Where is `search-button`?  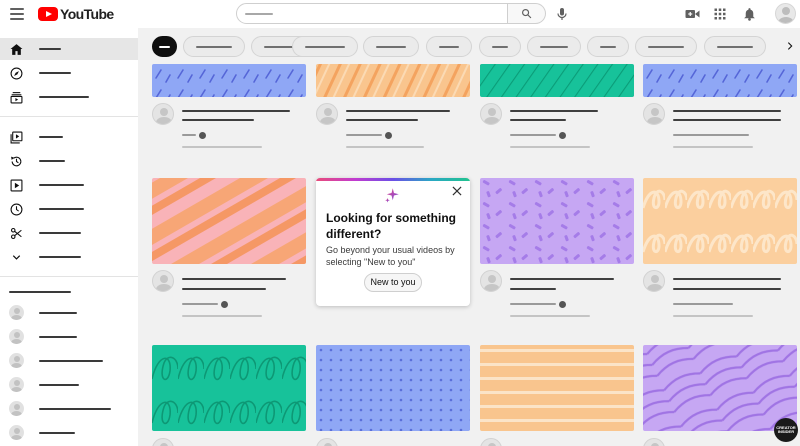
search-button is located at coordinates (527, 13).